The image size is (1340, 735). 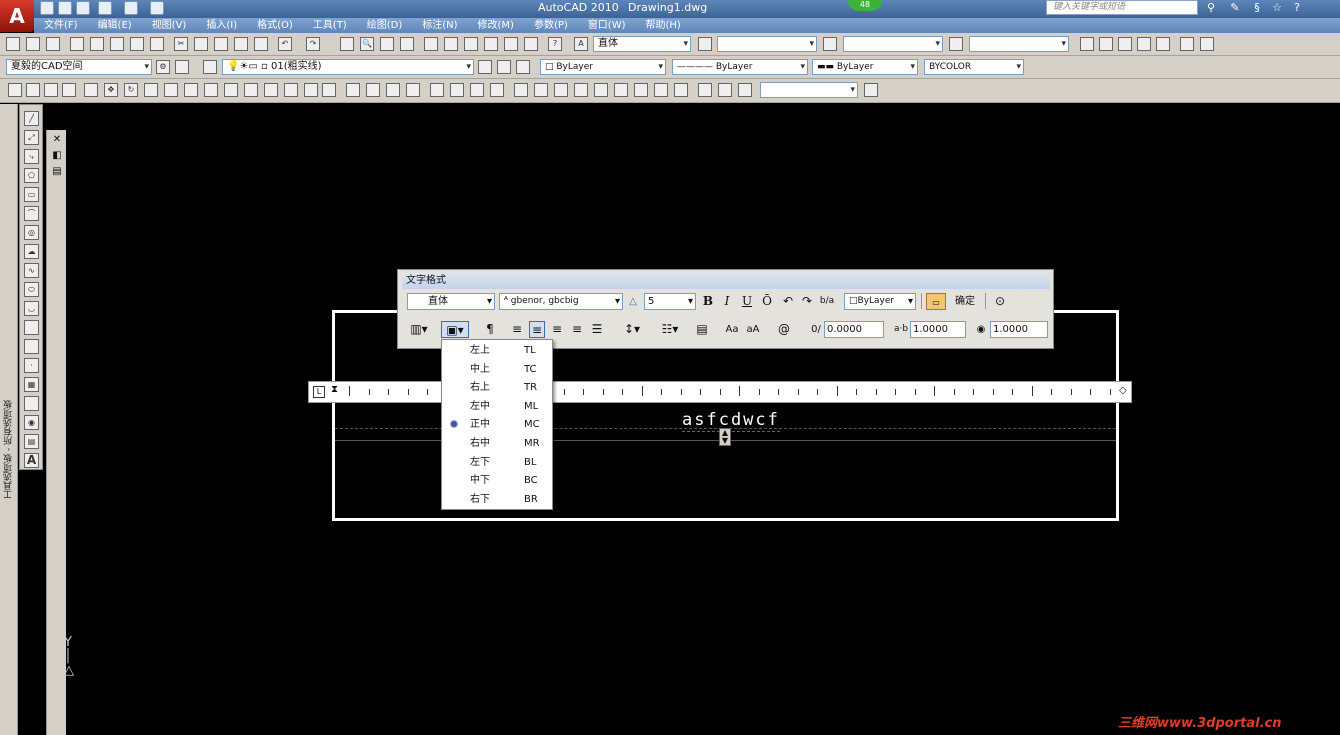 I want to click on dim-linear-icon, so click(x=353, y=90).